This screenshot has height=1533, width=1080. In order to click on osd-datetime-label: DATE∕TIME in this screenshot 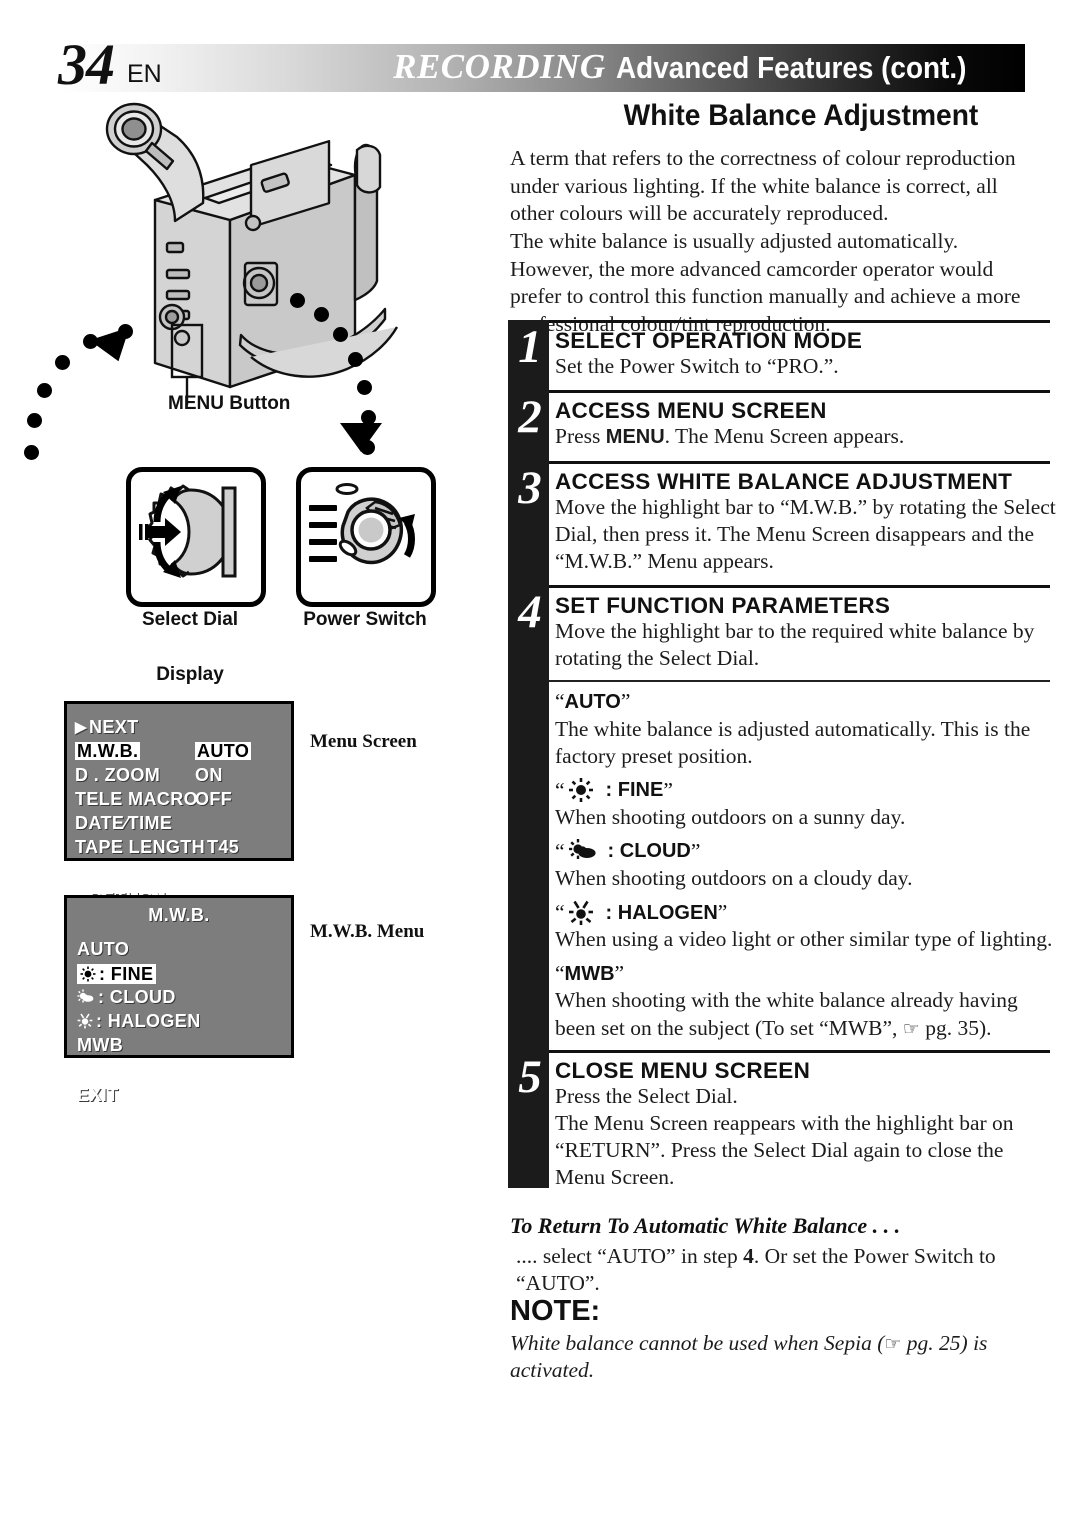, I will do `click(124, 823)`.